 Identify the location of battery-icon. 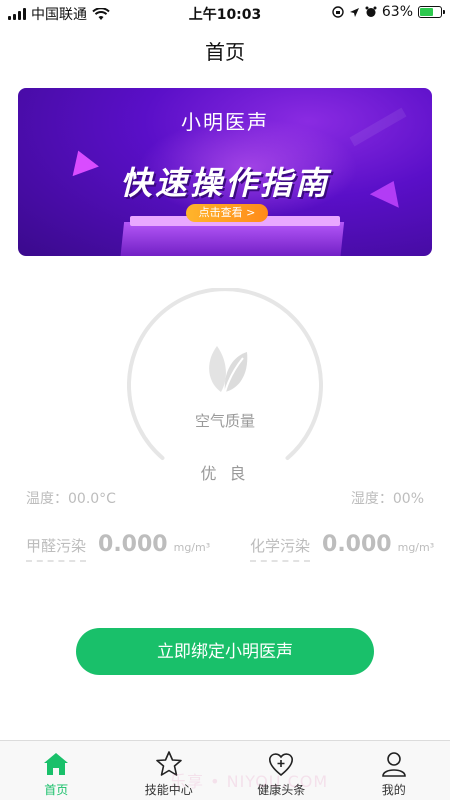
(431, 12).